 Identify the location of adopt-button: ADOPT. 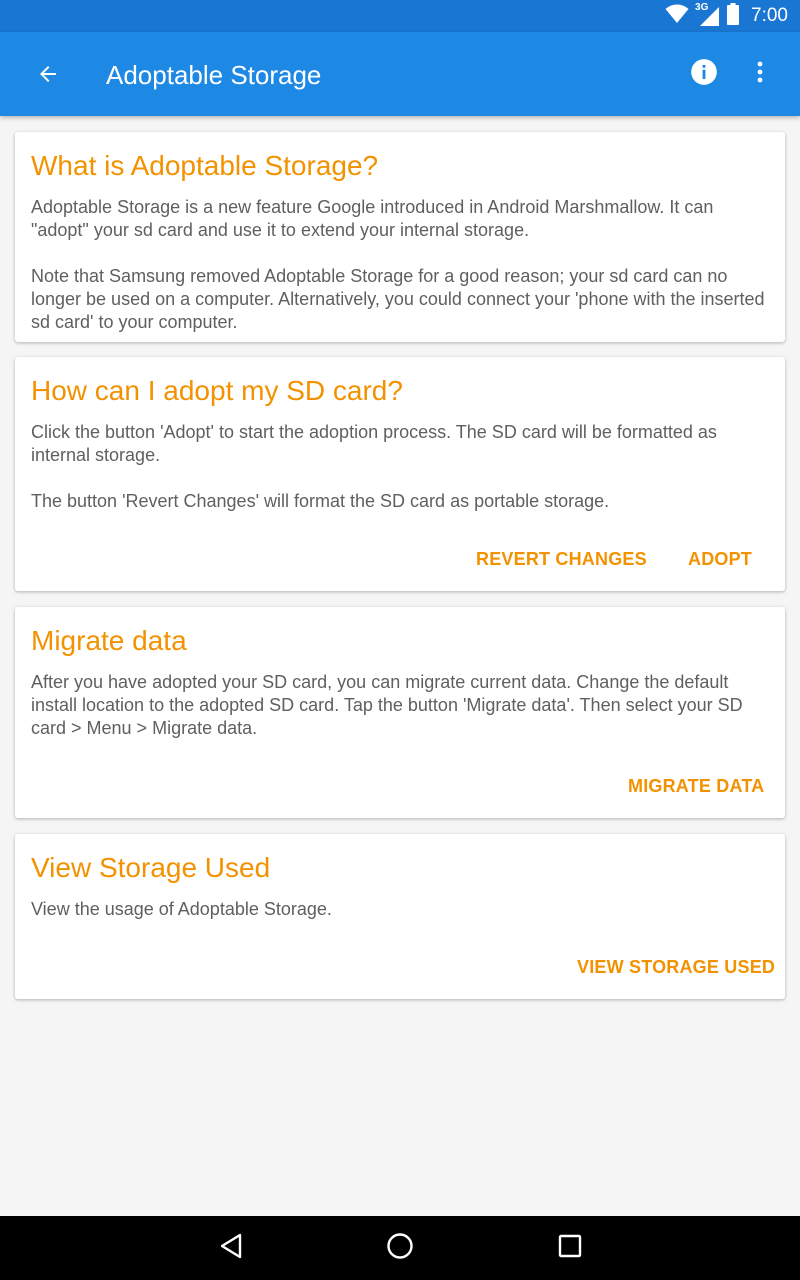
(720, 559).